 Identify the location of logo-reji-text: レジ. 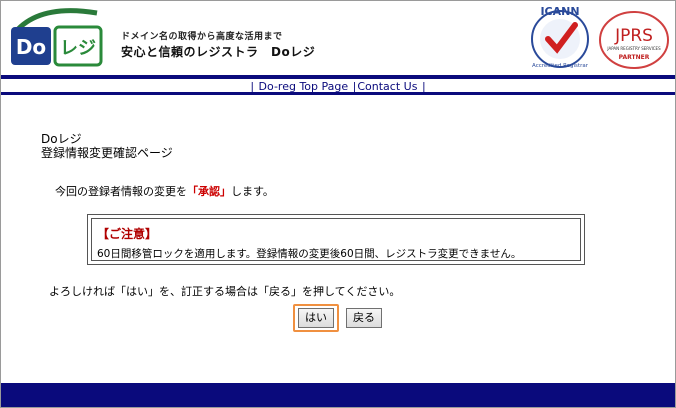
(78, 48).